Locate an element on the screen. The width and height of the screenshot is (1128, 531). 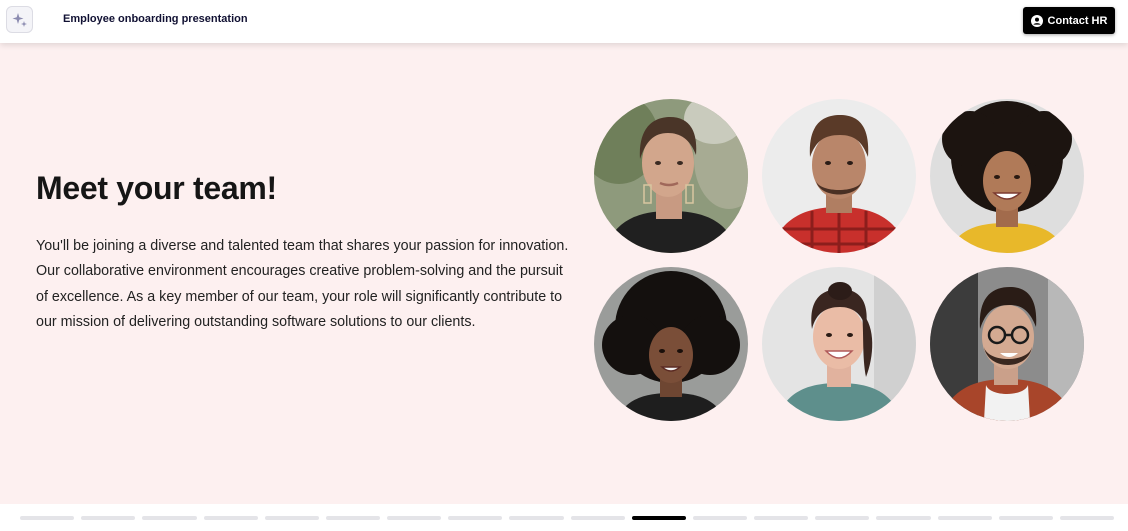
progress-segment-active is located at coordinates (658, 518).